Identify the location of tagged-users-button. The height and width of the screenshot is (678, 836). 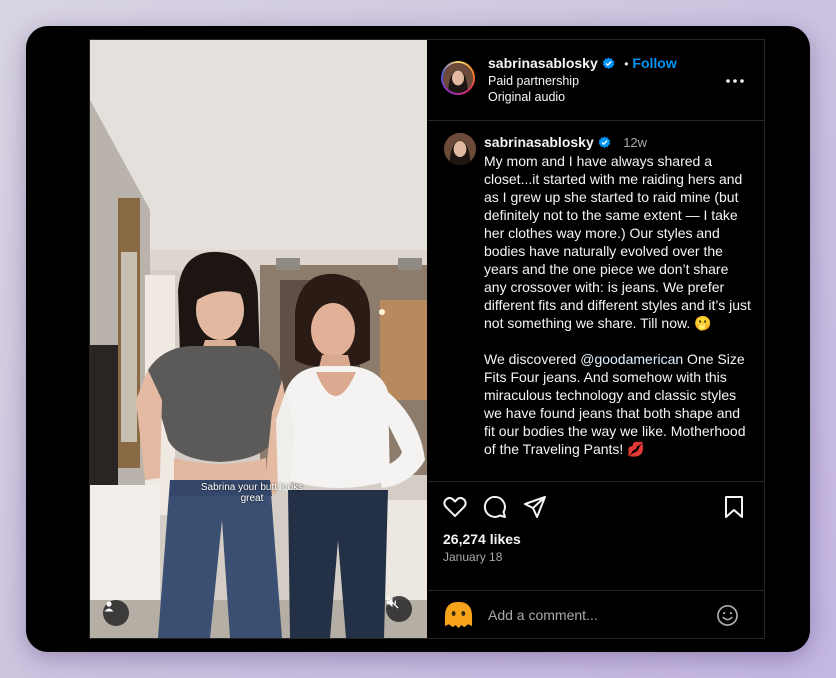
(116, 613).